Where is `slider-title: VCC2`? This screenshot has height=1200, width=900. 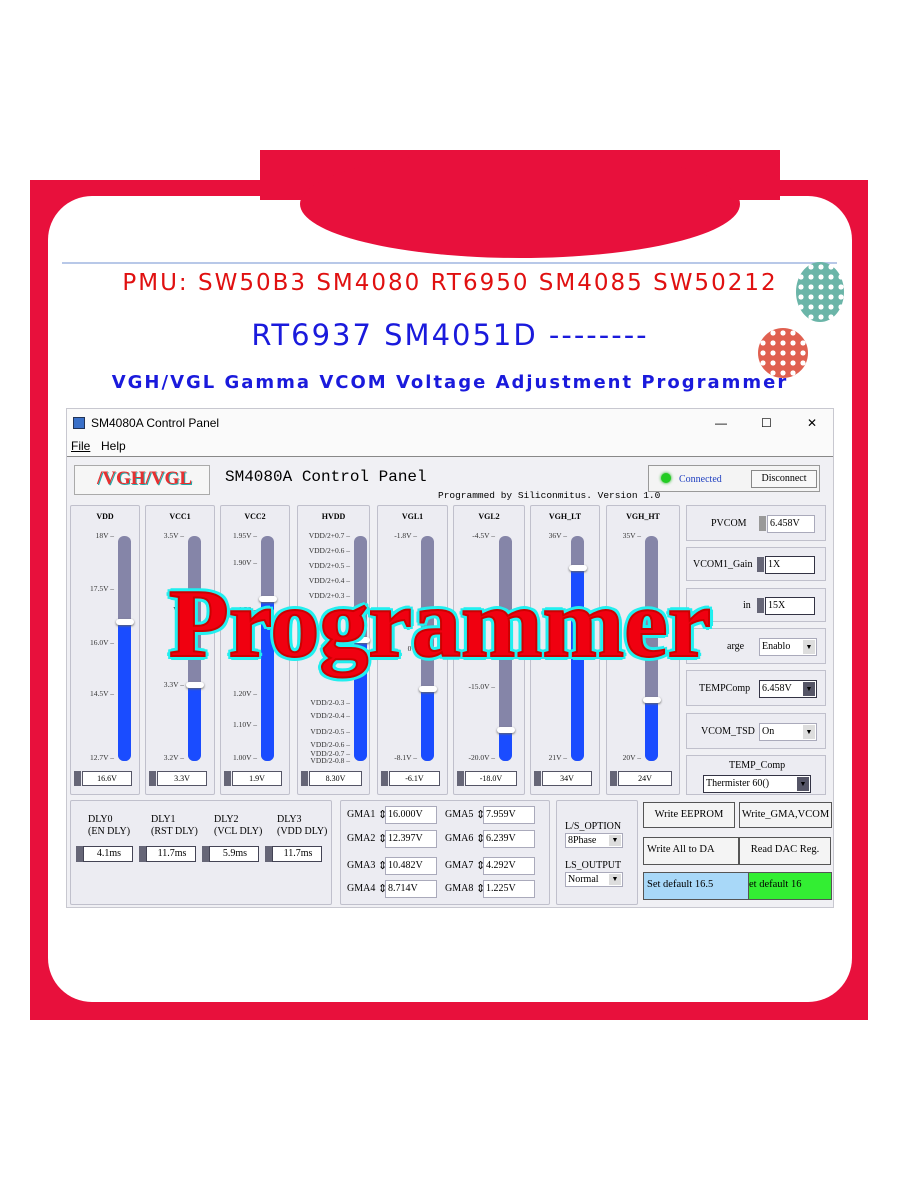 slider-title: VCC2 is located at coordinates (255, 516).